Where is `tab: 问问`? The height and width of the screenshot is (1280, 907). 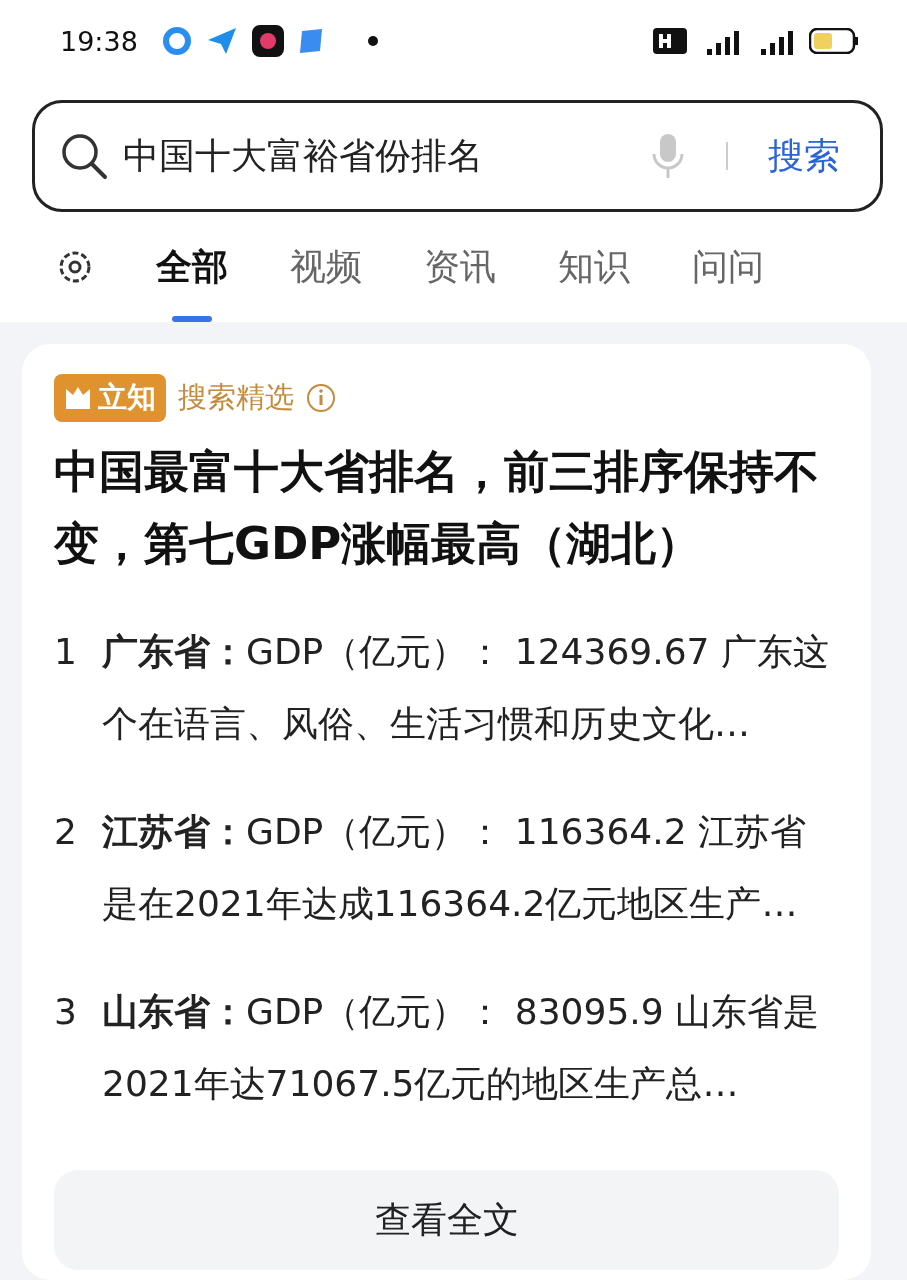
tab: 问问 is located at coordinates (728, 267).